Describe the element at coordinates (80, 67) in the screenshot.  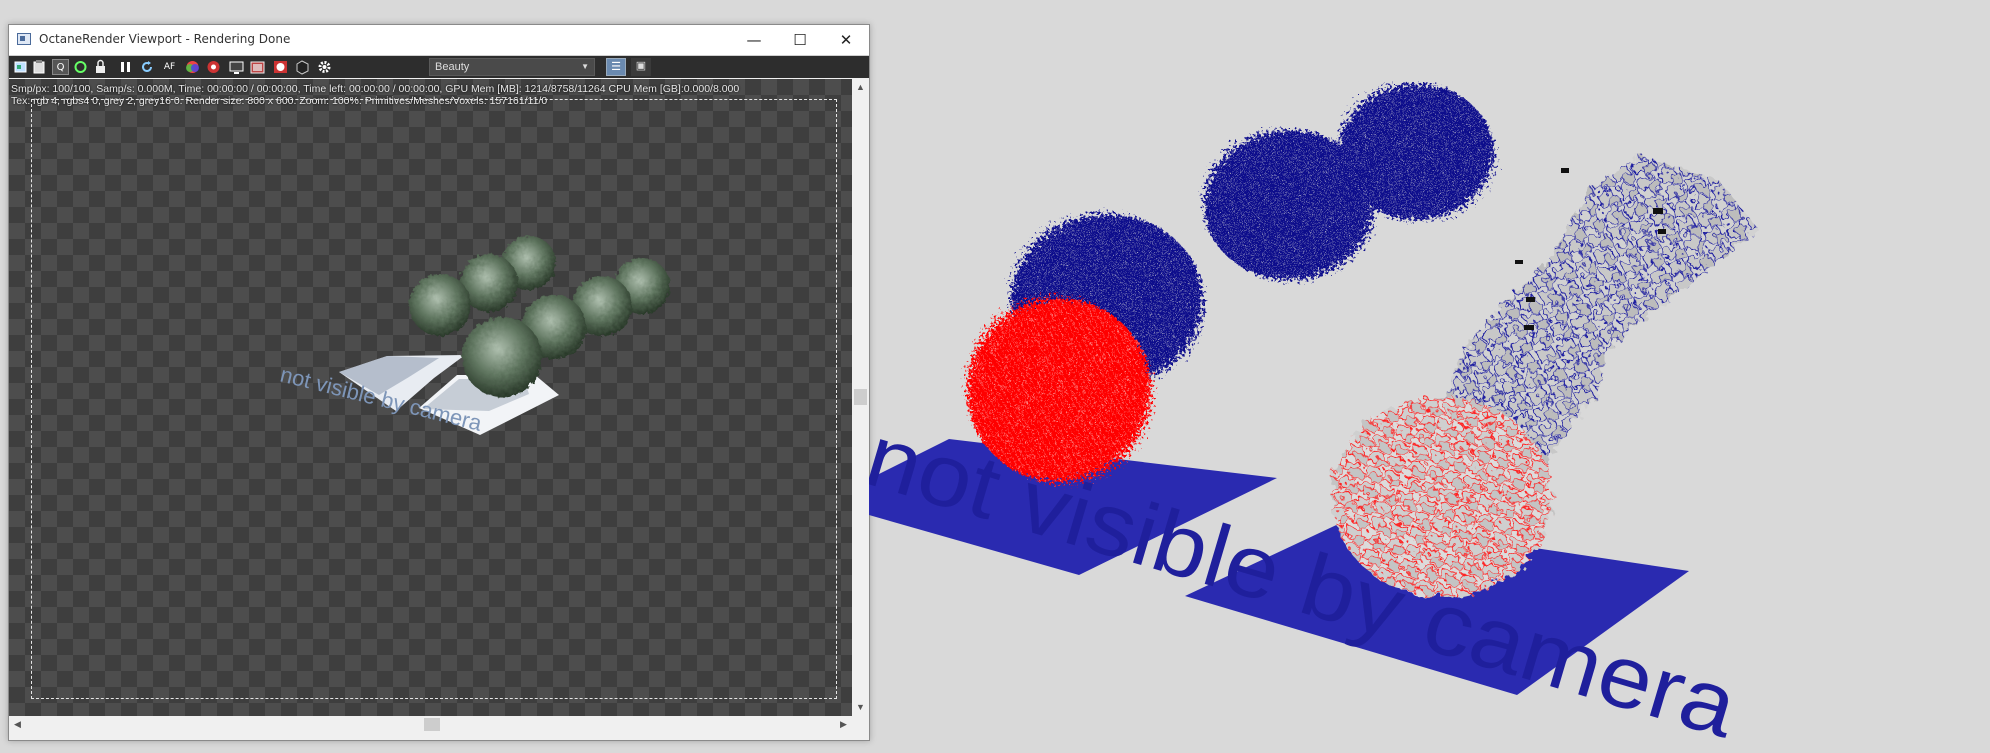
I see `refresh-icon` at that location.